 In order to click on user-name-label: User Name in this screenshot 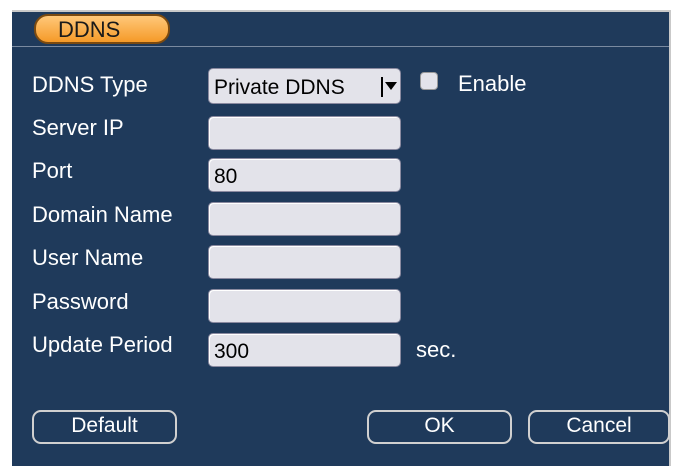, I will do `click(88, 257)`.